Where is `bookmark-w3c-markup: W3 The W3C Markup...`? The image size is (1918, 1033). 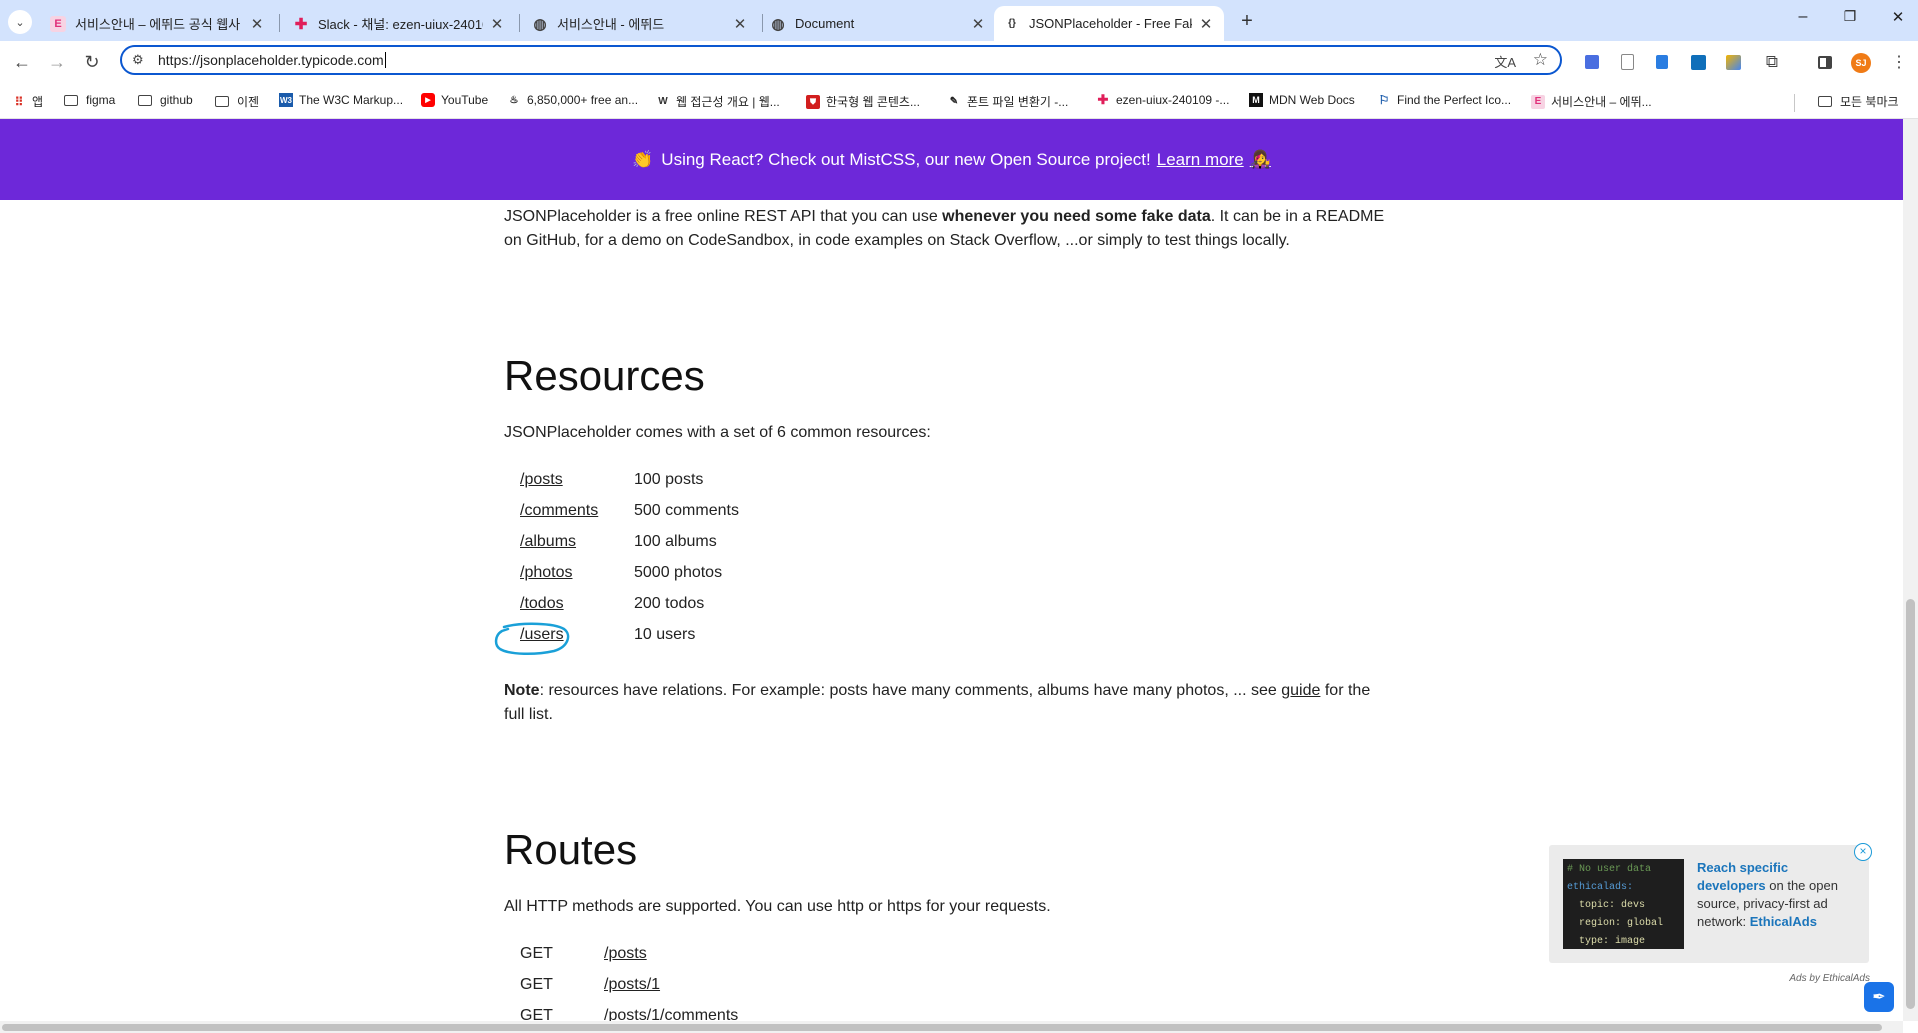
bookmark-w3c-markup: W3 The W3C Markup... is located at coordinates (341, 100).